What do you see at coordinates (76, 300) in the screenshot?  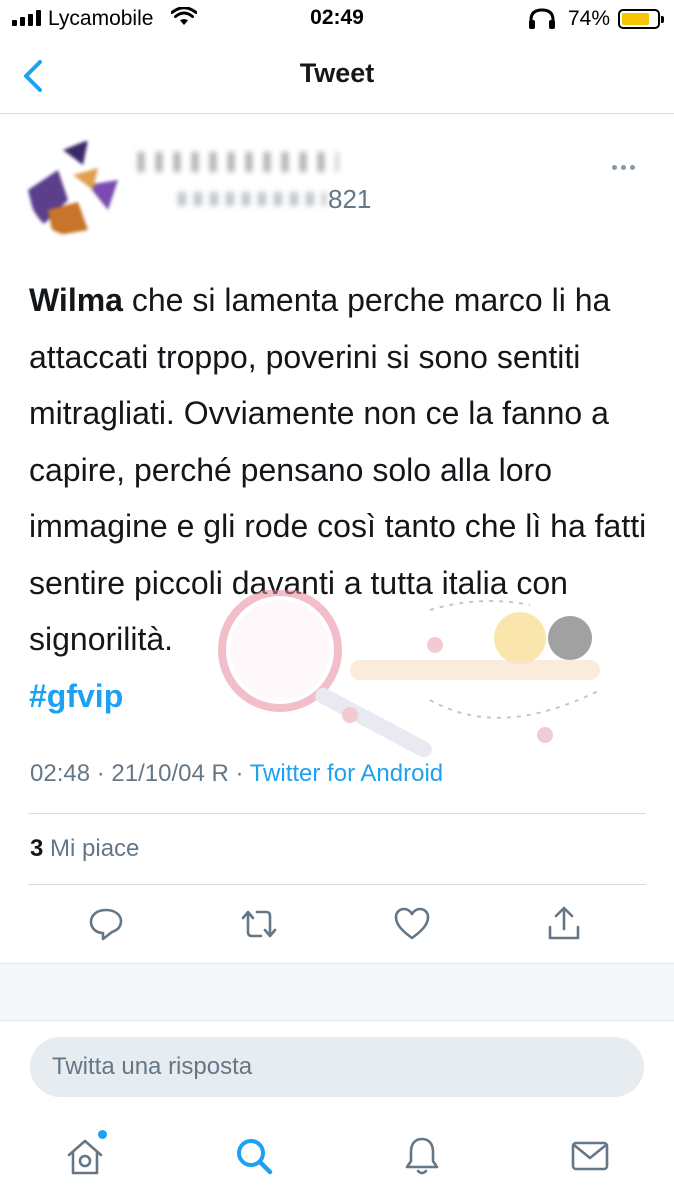 I see `tweet-lead-word: Wilma` at bounding box center [76, 300].